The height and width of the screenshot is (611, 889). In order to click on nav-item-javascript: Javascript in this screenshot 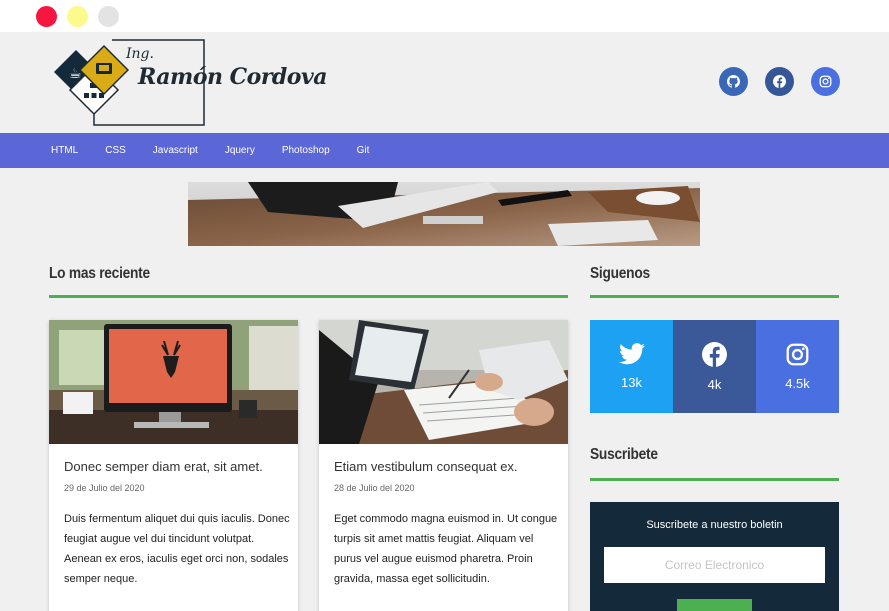, I will do `click(175, 150)`.